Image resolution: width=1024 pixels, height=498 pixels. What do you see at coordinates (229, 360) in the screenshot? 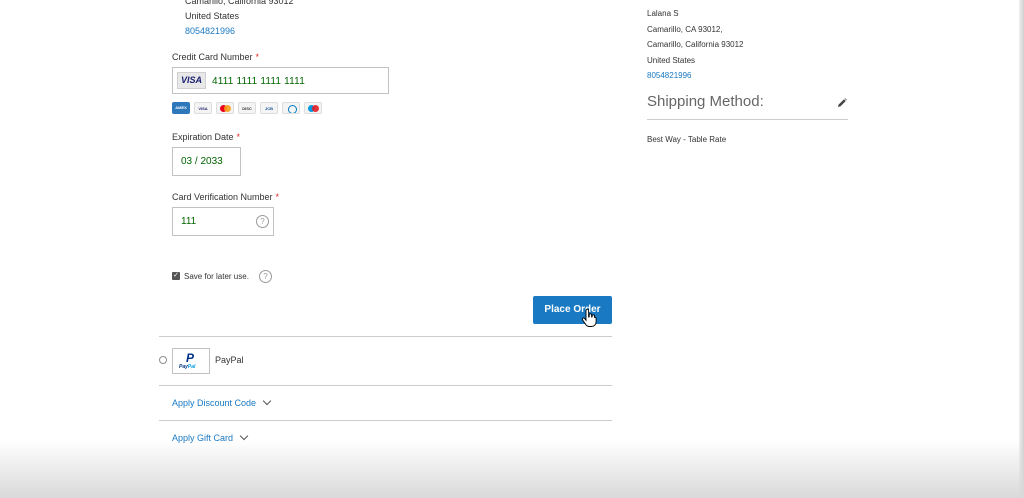
I see `paypal-label: PayPal` at bounding box center [229, 360].